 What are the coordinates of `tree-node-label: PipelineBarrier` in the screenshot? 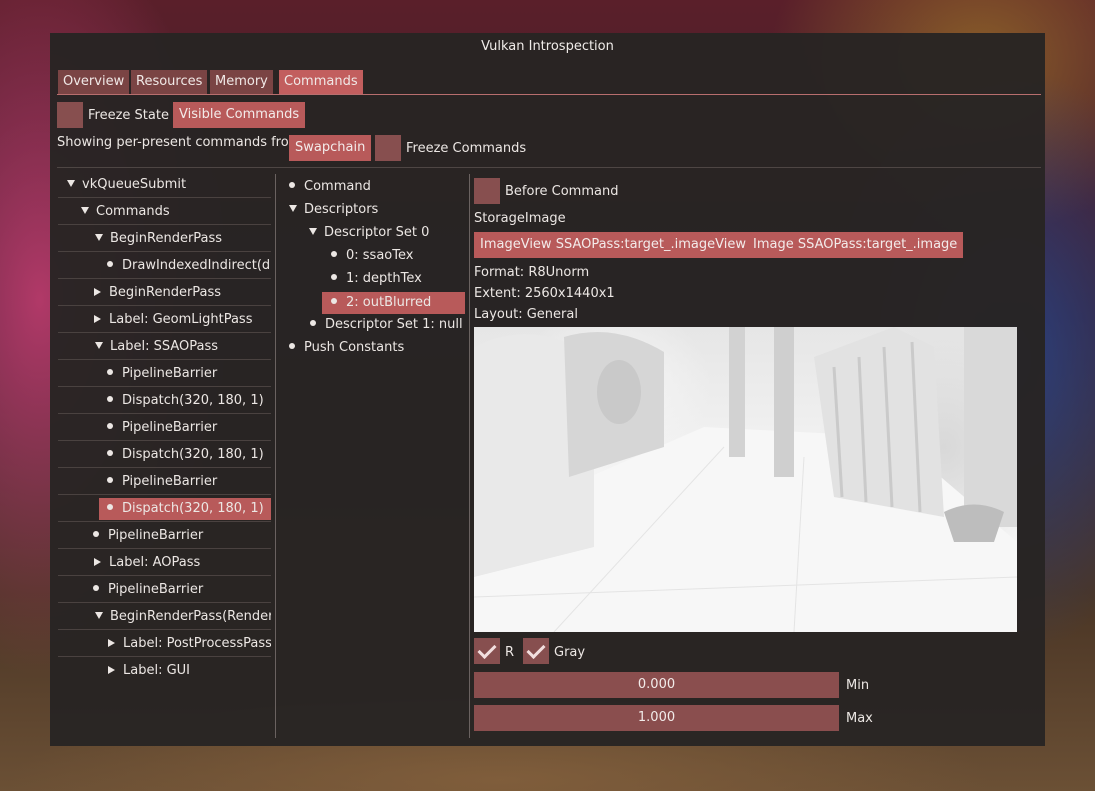 It's located at (156, 535).